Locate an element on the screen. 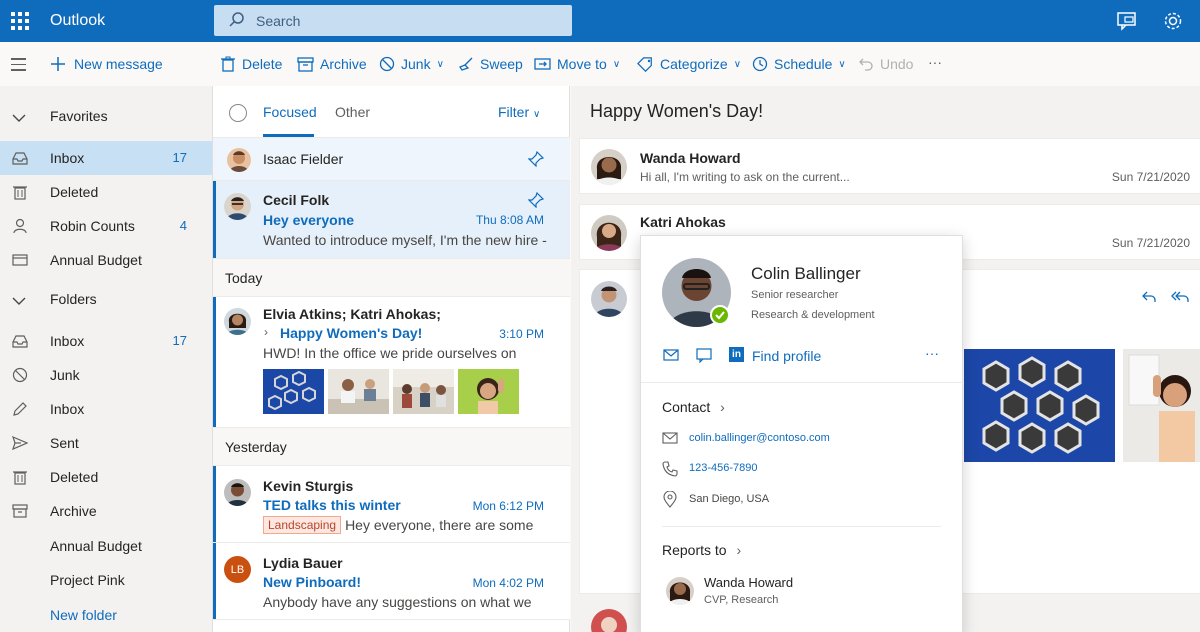 Image resolution: width=1200 pixels, height=632 pixels. move-to-button: Move to ∨ is located at coordinates (577, 64).